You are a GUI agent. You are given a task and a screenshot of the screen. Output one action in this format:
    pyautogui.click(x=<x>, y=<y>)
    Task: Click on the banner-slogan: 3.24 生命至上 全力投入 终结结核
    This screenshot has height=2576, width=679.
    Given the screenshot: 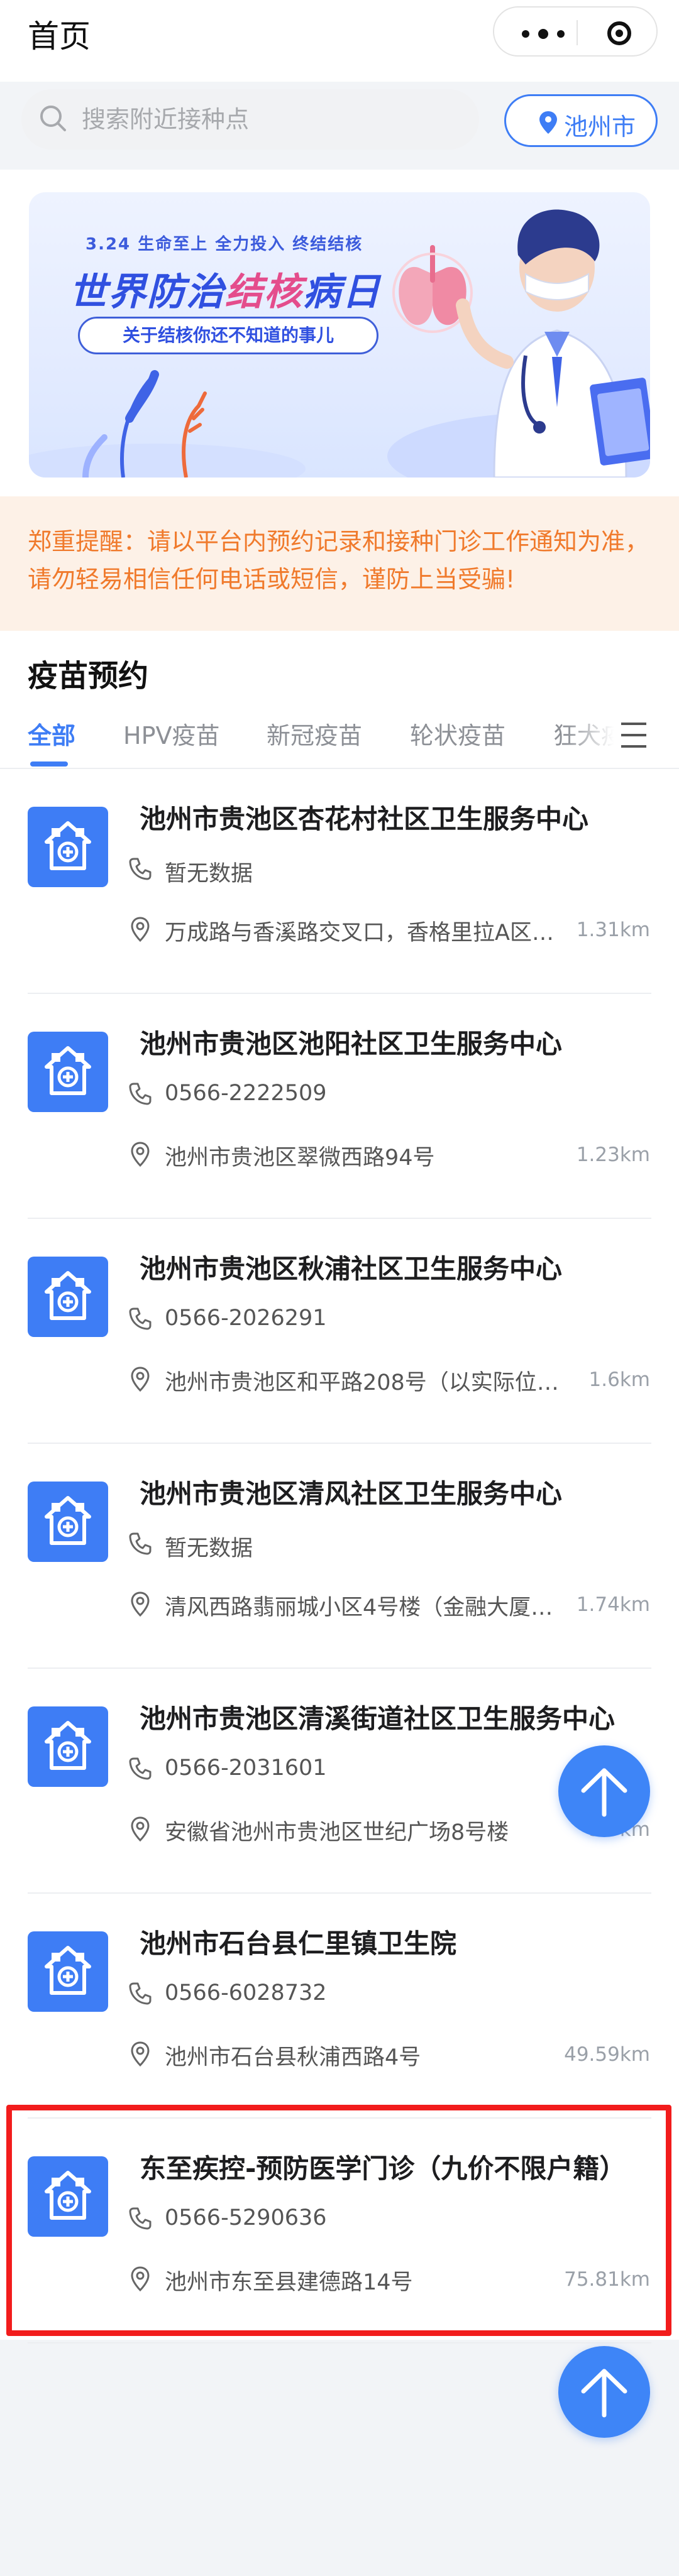 What is the action you would take?
    pyautogui.click(x=224, y=244)
    